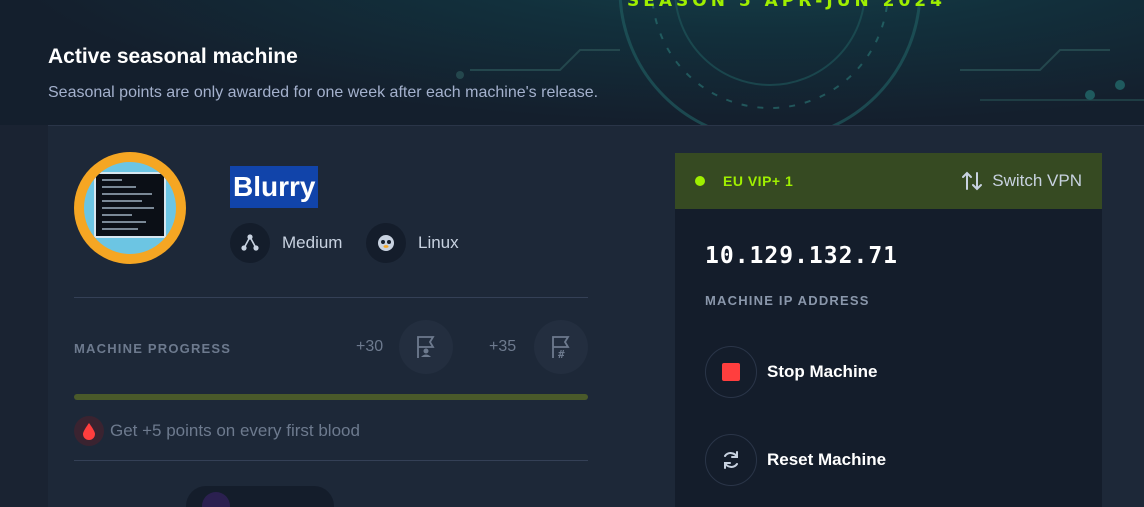 This screenshot has width=1144, height=507. Describe the element at coordinates (758, 181) in the screenshot. I see `vpn-server-name: EU VIP+ 1` at that location.